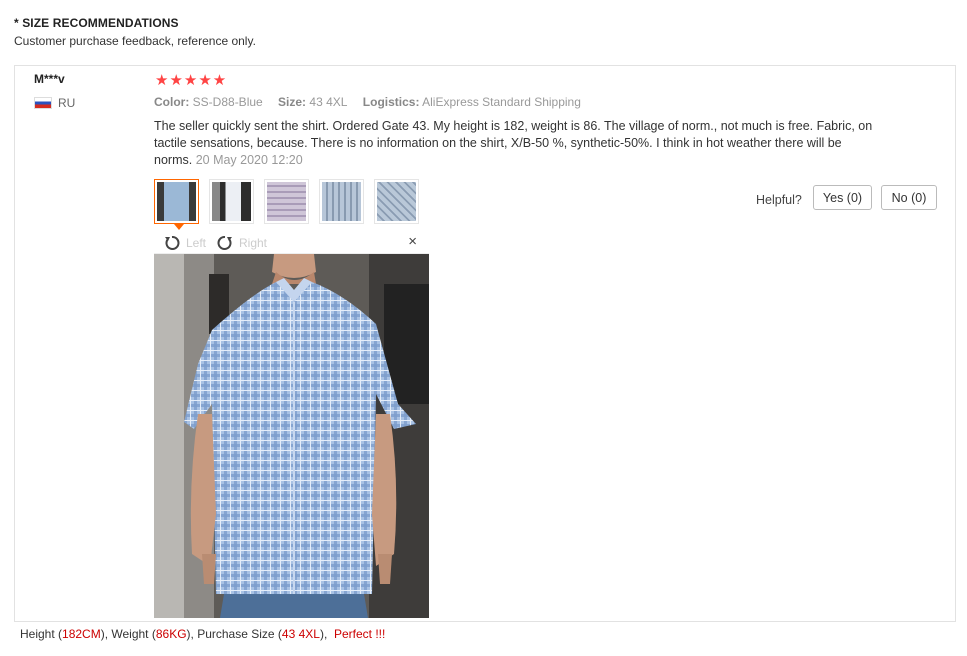  Describe the element at coordinates (224, 243) in the screenshot. I see `rotate-right-icon` at that location.